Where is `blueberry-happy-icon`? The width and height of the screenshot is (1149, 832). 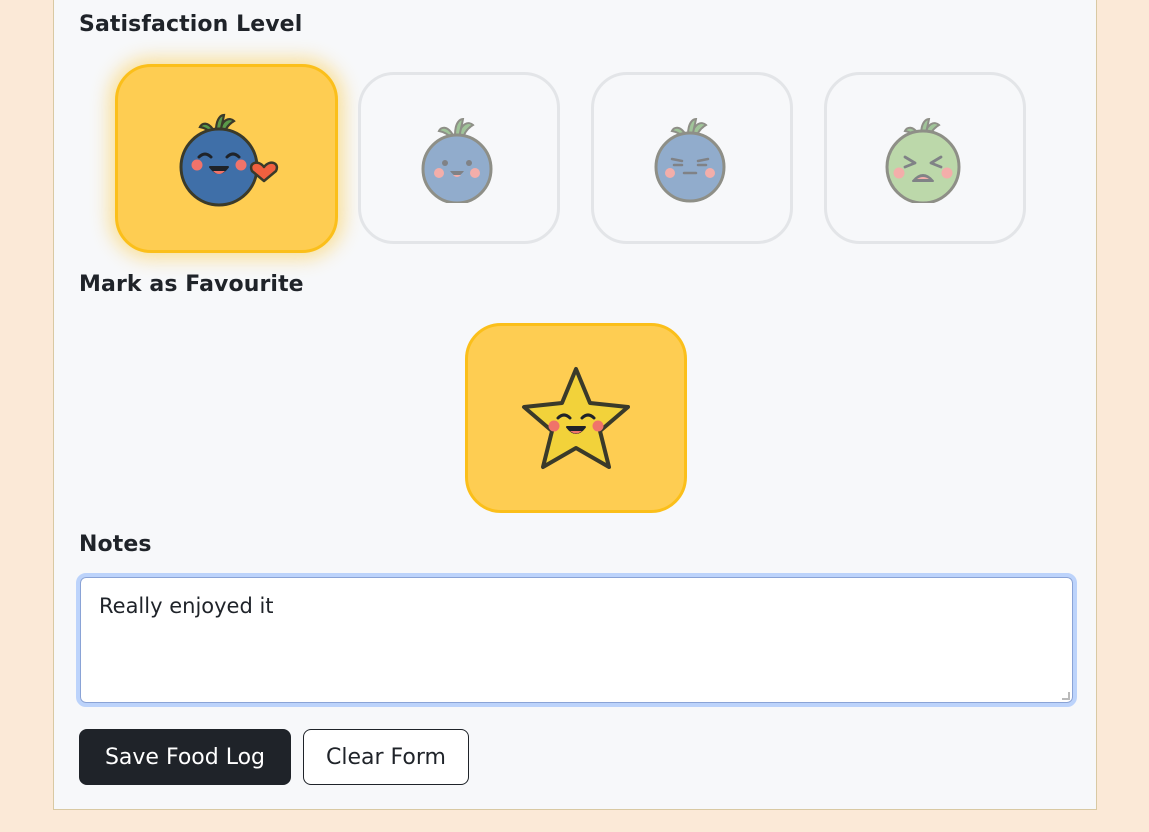
blueberry-happy-icon is located at coordinates (457, 160).